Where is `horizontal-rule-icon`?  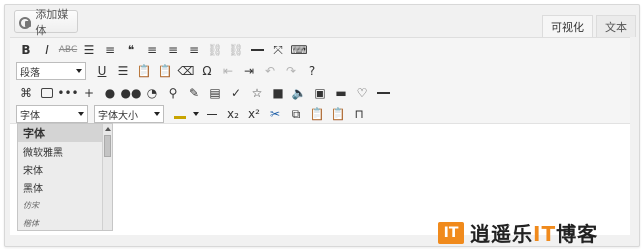
horizontal-rule-icon is located at coordinates (212, 114).